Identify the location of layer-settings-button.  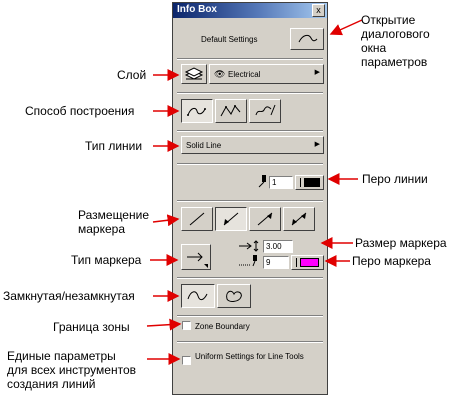
(194, 74).